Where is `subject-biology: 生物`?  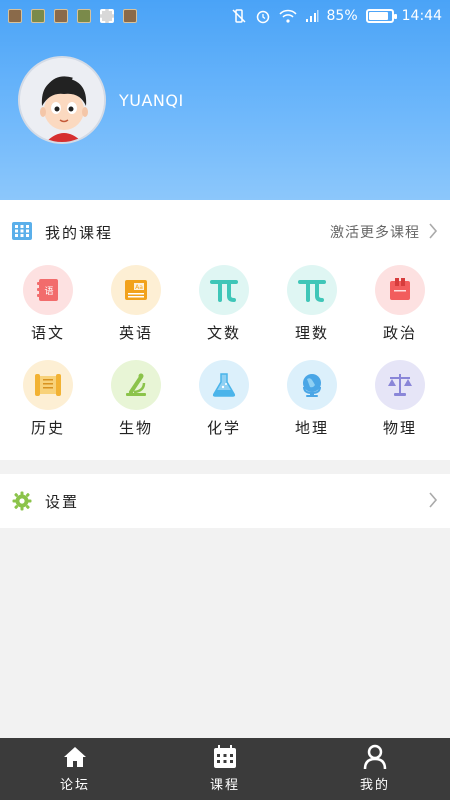
subject-biology: 生物 is located at coordinates (136, 399).